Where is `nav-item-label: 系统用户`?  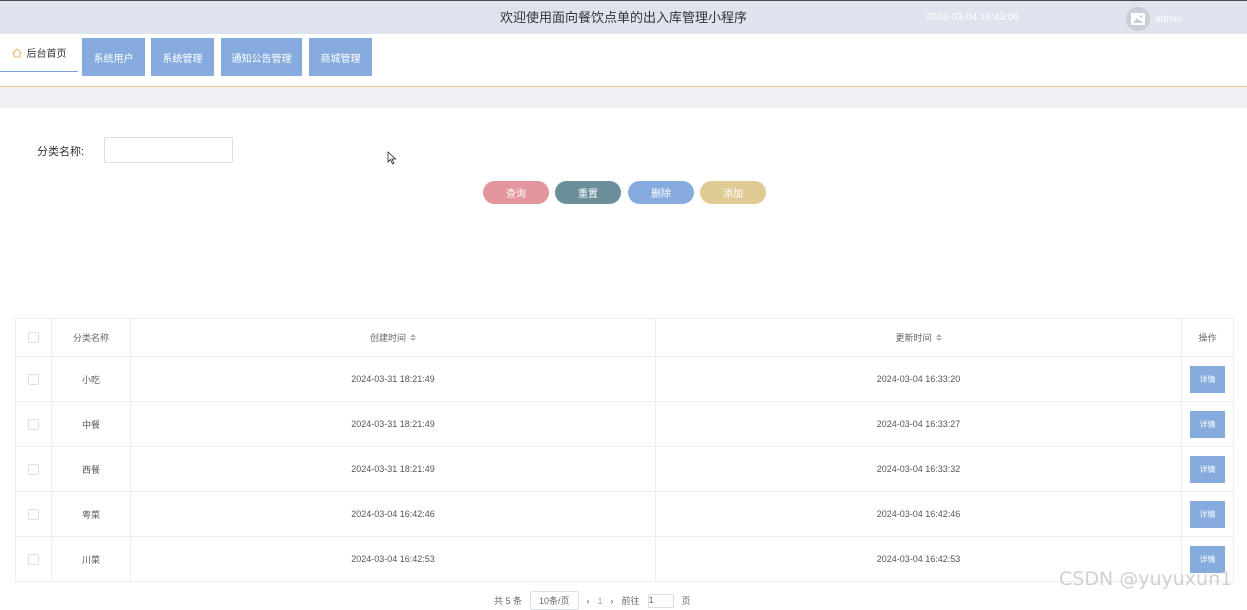
nav-item-label: 系统用户 is located at coordinates (113, 59).